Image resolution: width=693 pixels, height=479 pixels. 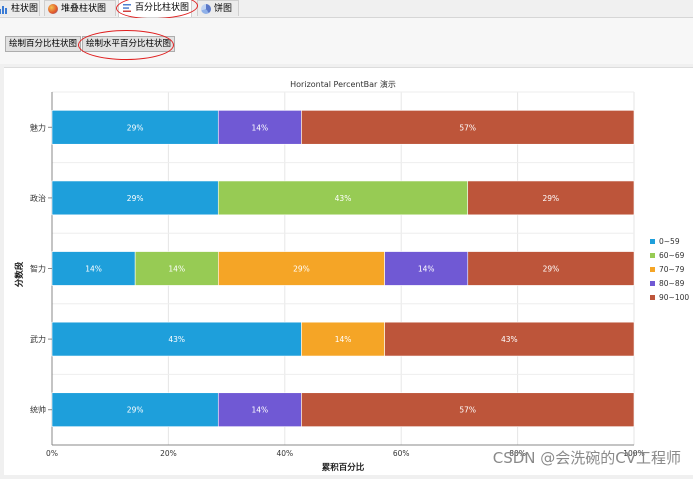 What do you see at coordinates (669, 241) in the screenshot?
I see `legend-label: 0~59` at bounding box center [669, 241].